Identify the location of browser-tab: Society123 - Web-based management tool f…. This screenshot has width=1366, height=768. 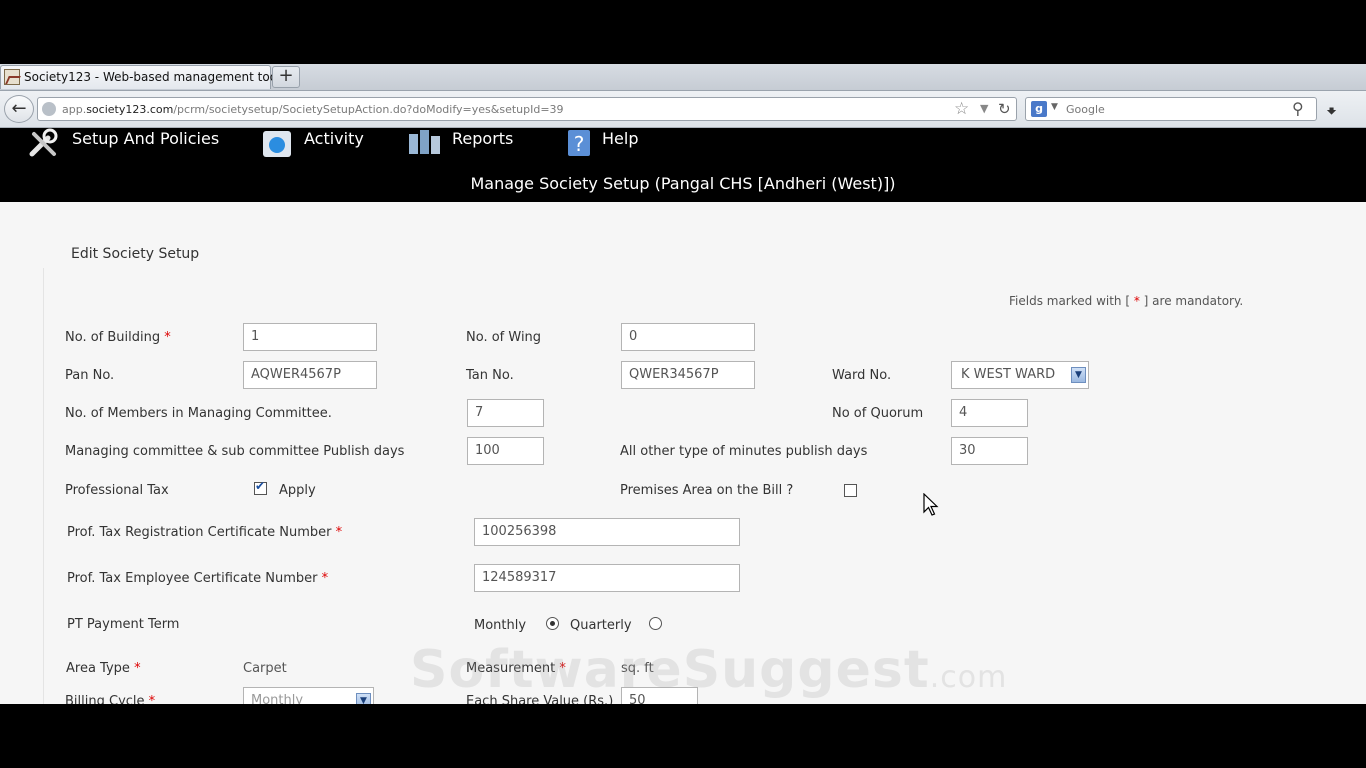
(149, 77).